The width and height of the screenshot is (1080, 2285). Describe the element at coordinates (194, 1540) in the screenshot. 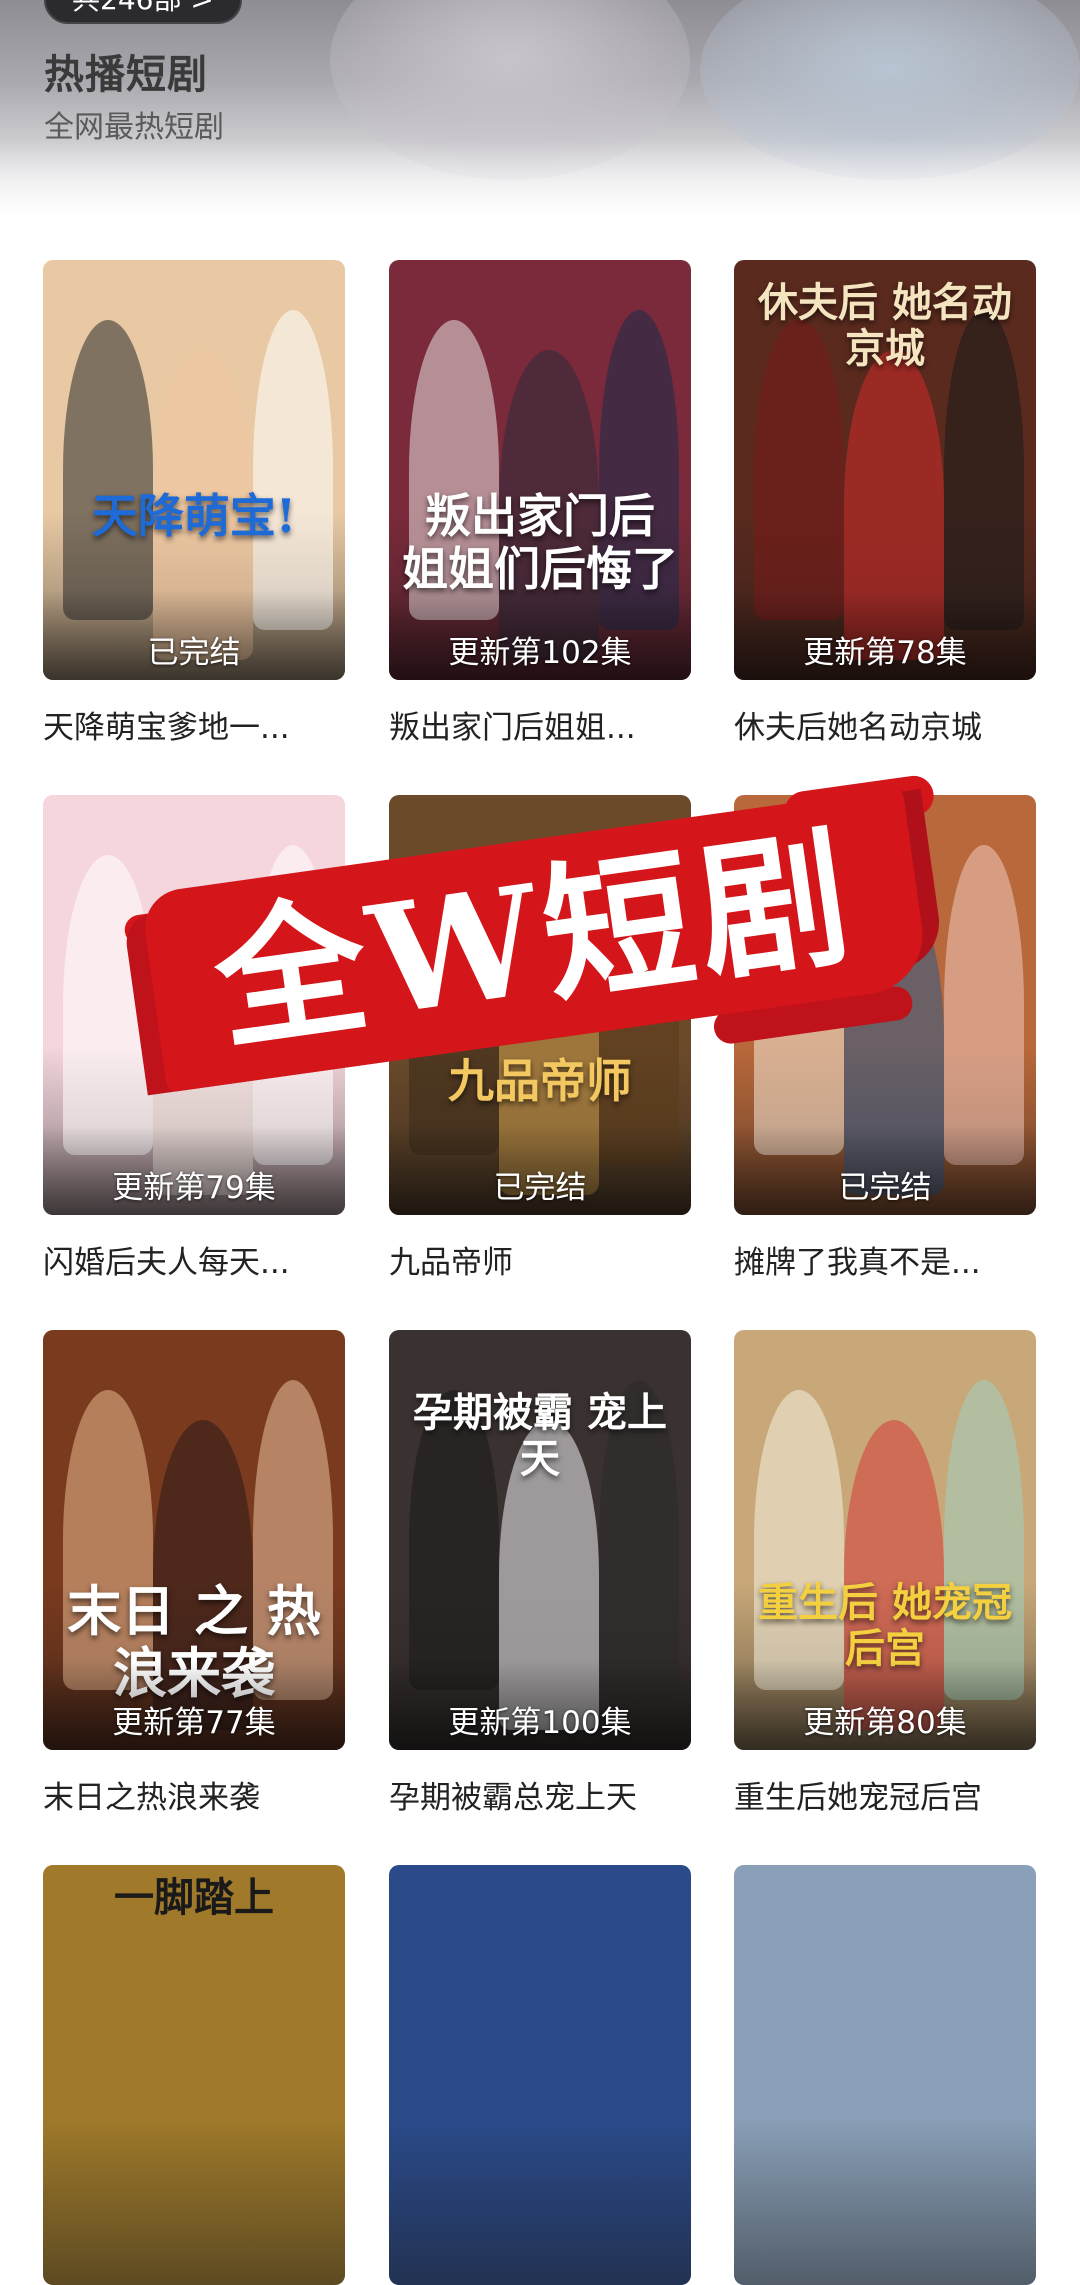

I see `drama-poster: 末日 之 热浪来袭 更新第77集` at that location.